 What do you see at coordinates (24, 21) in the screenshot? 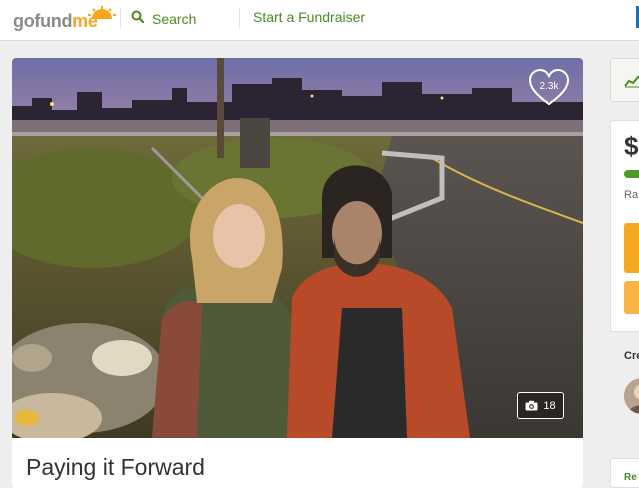
I see `logo-go: go` at bounding box center [24, 21].